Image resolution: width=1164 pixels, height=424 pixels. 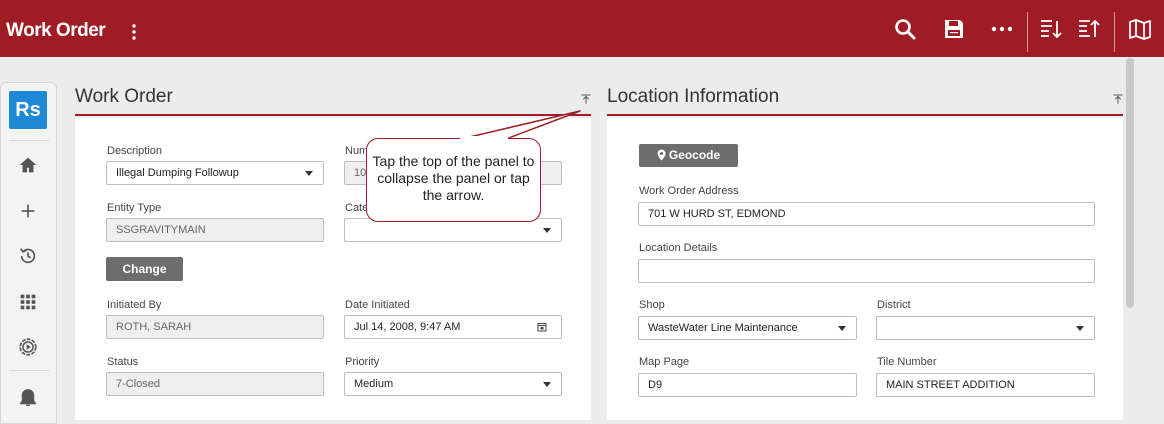 I want to click on sidebar: Rs, so click(x=28, y=253).